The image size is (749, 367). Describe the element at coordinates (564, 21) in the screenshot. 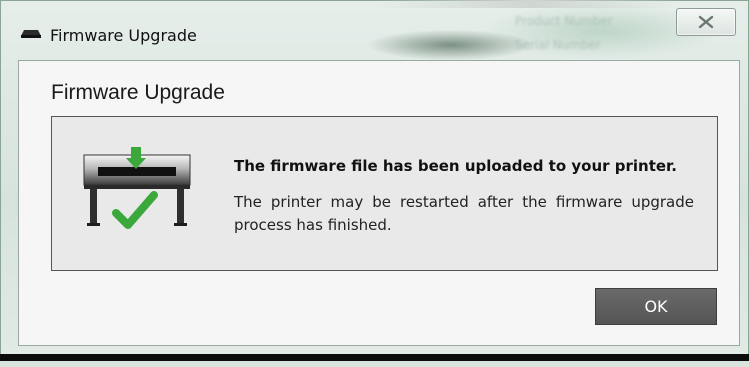

I see `background-ghost-text: Product Number` at that location.